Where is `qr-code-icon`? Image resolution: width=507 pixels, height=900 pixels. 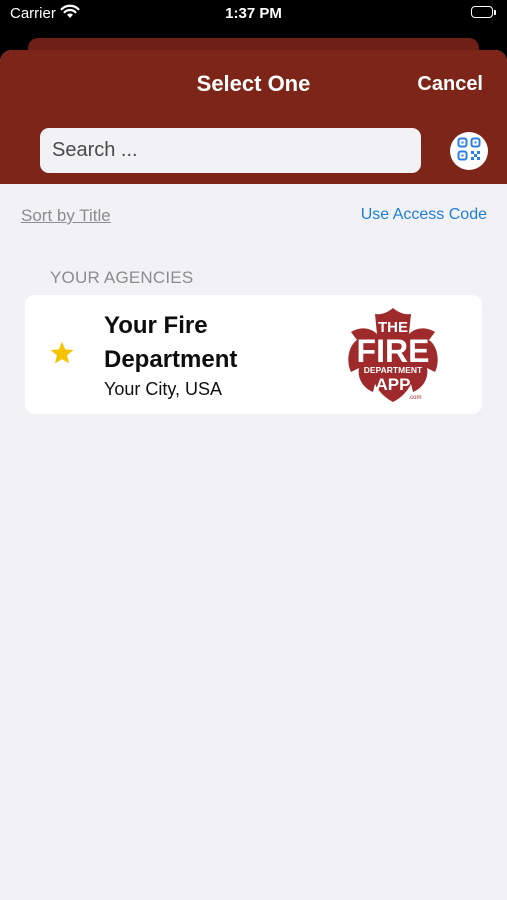 qr-code-icon is located at coordinates (469, 151).